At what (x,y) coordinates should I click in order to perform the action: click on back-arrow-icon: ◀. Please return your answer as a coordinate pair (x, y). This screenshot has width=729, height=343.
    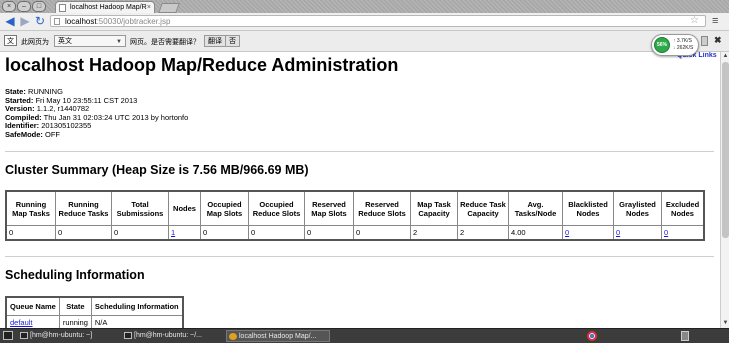
    Looking at the image, I should click on (10, 21).